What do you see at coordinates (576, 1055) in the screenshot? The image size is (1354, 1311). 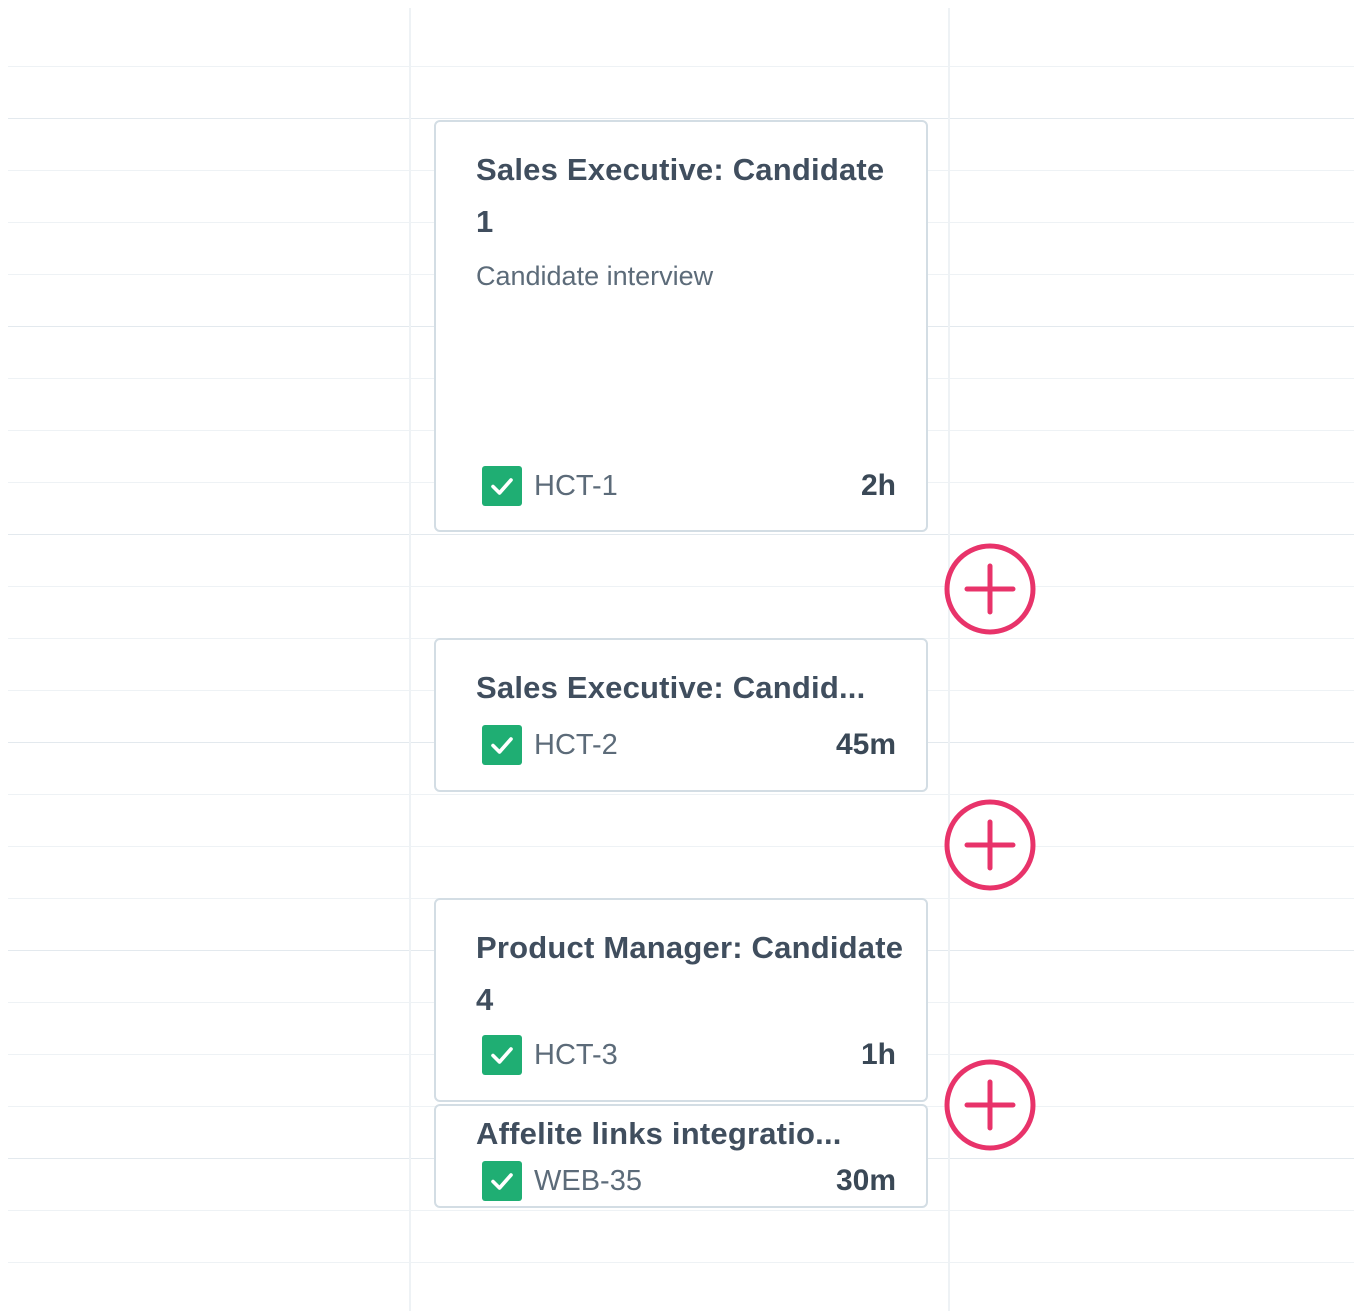 I see `issue-key: HCT-3` at bounding box center [576, 1055].